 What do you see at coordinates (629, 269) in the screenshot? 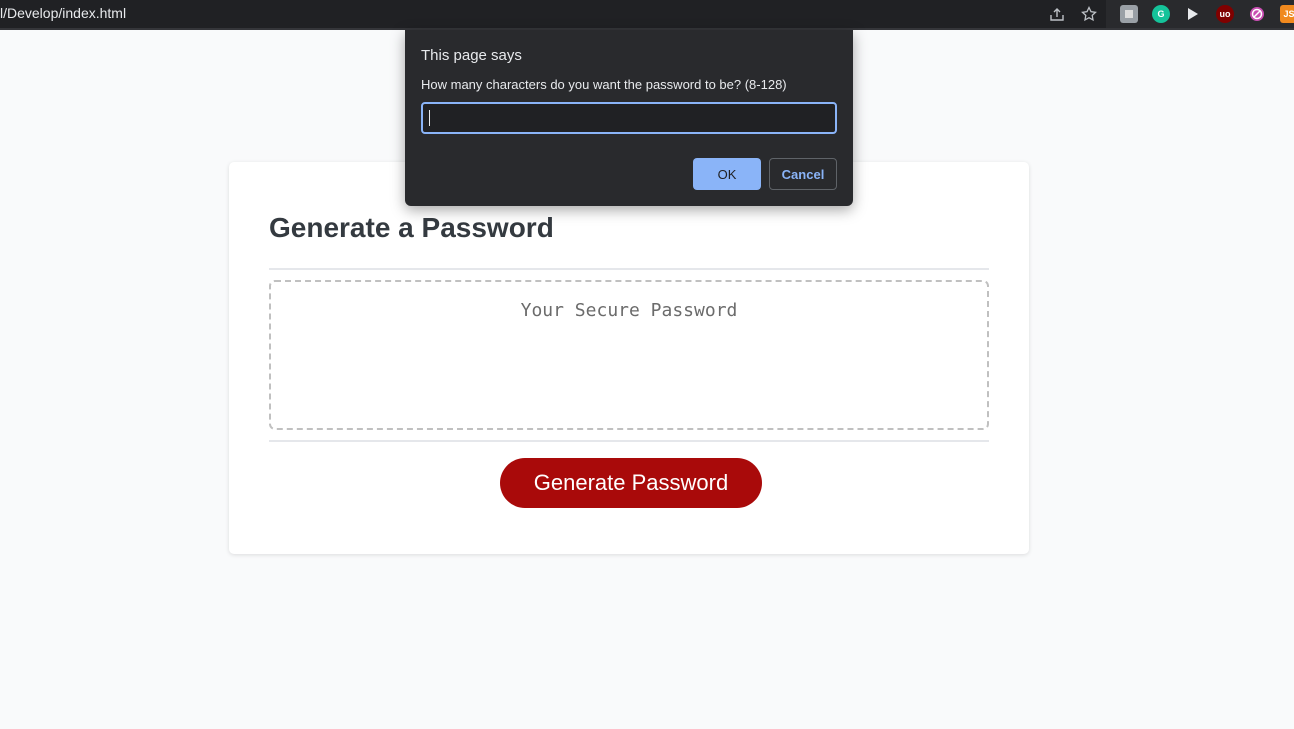
I see `divider-top` at bounding box center [629, 269].